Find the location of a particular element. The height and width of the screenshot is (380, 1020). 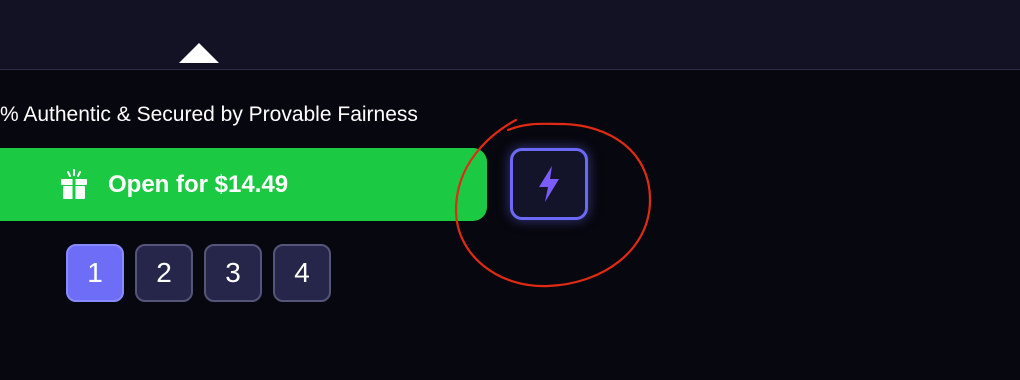

fast-open-button is located at coordinates (549, 184).